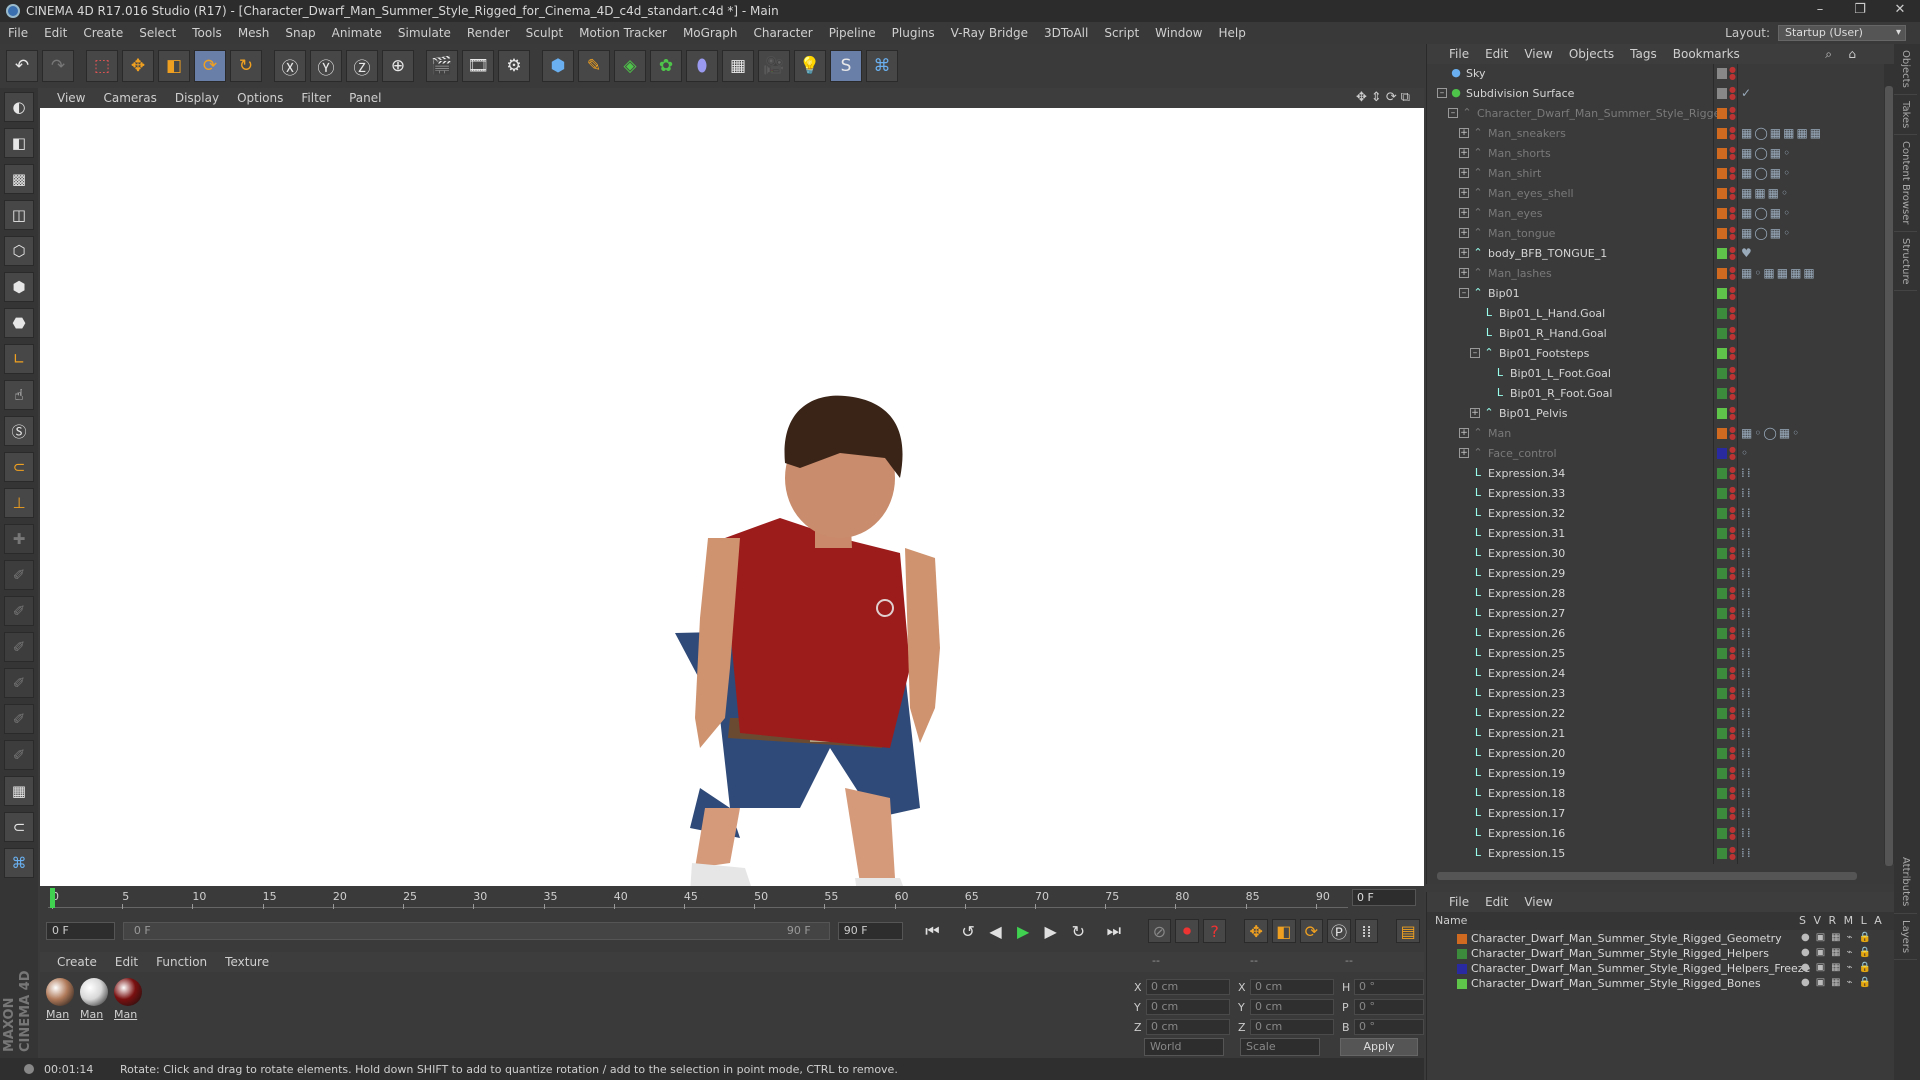 The width and height of the screenshot is (1920, 1080). What do you see at coordinates (738, 66) in the screenshot?
I see `floor-icon: ▦` at bounding box center [738, 66].